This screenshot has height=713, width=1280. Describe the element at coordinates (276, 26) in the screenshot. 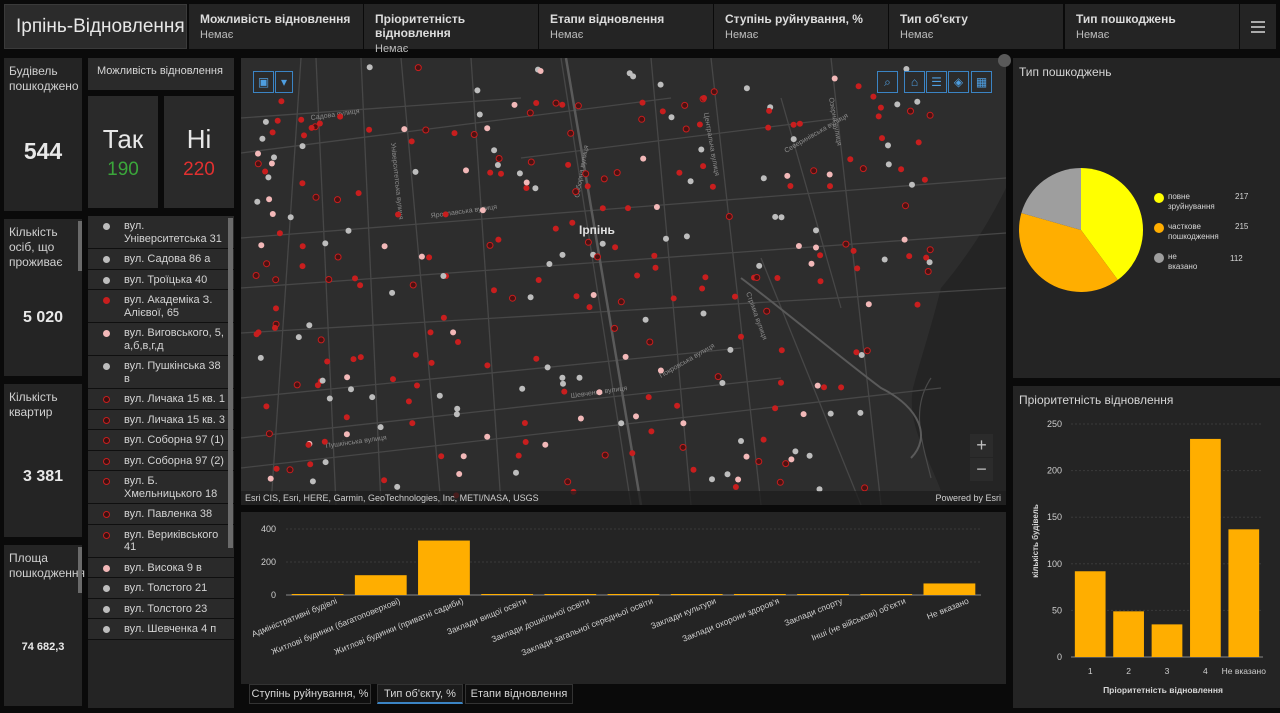

I see `filter-restore-possibility: Можливість відновлення Немає` at that location.